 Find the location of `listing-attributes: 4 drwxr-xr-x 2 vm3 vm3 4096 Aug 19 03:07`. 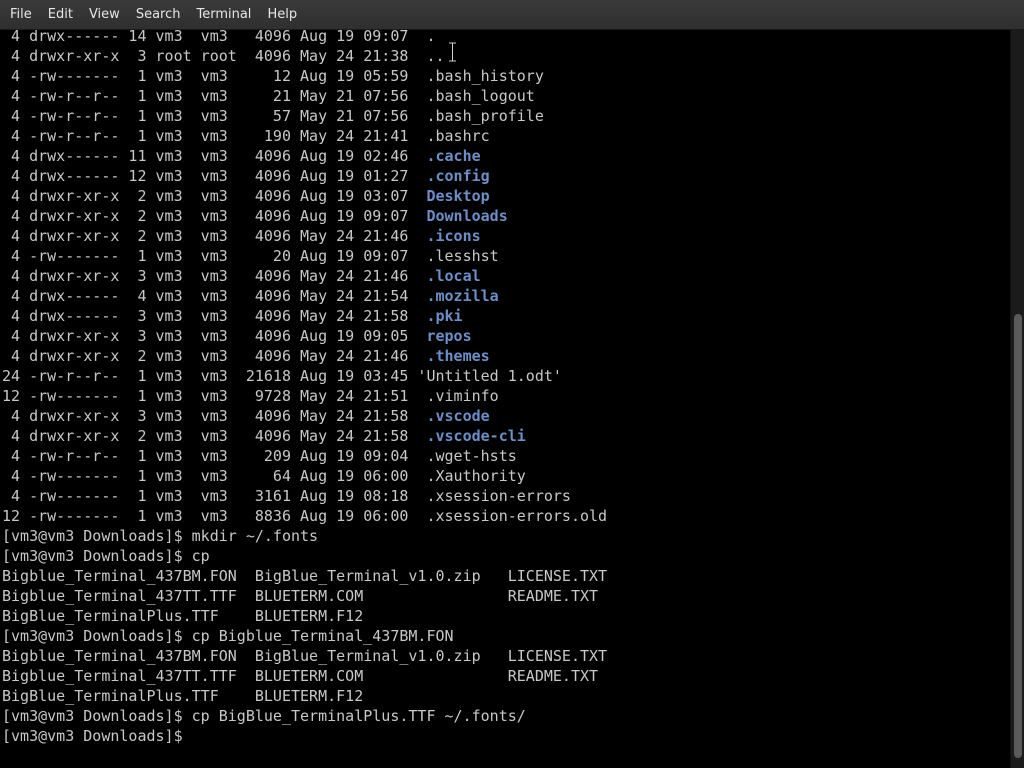

listing-attributes: 4 drwxr-xr-x 2 vm3 vm3 4096 Aug 19 03:07 is located at coordinates (214, 196).